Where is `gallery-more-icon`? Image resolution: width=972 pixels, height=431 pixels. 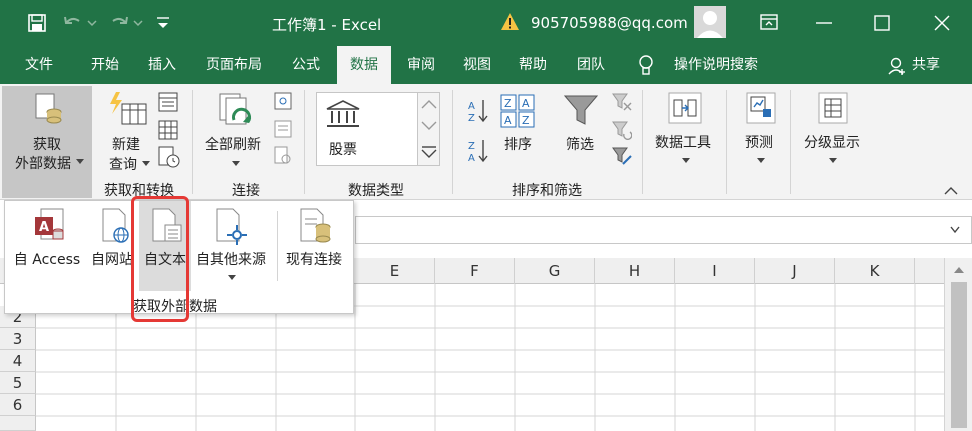 gallery-more-icon is located at coordinates (429, 152).